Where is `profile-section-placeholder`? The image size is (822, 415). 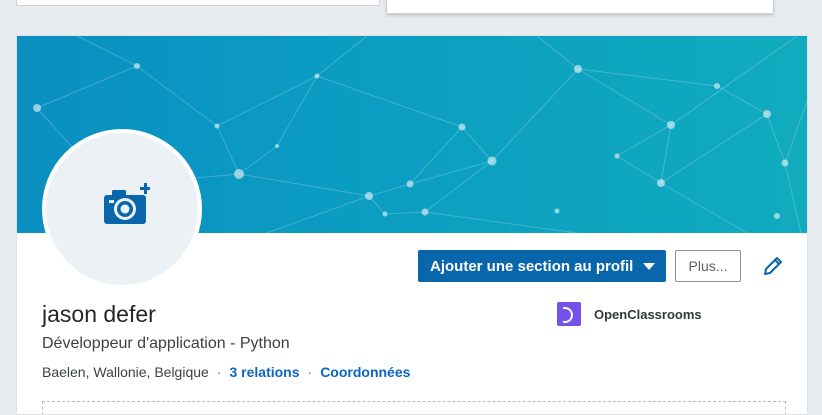 profile-section-placeholder is located at coordinates (414, 407).